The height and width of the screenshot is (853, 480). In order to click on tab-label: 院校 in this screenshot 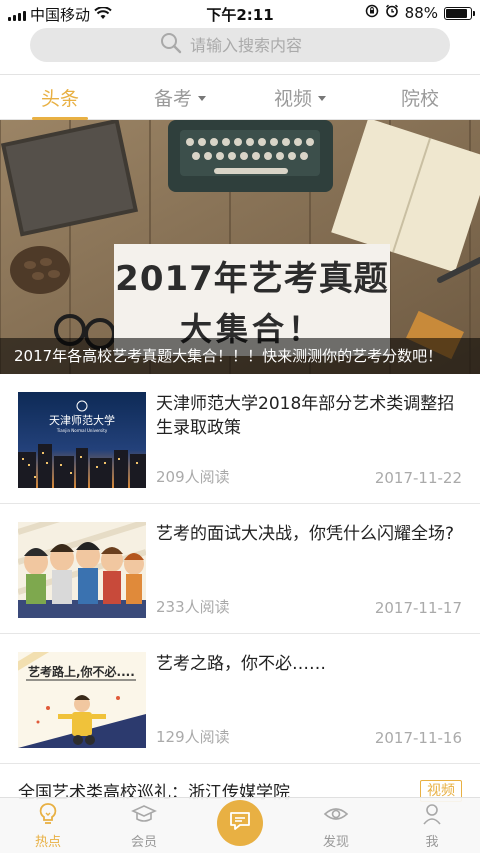, I will do `click(419, 98)`.